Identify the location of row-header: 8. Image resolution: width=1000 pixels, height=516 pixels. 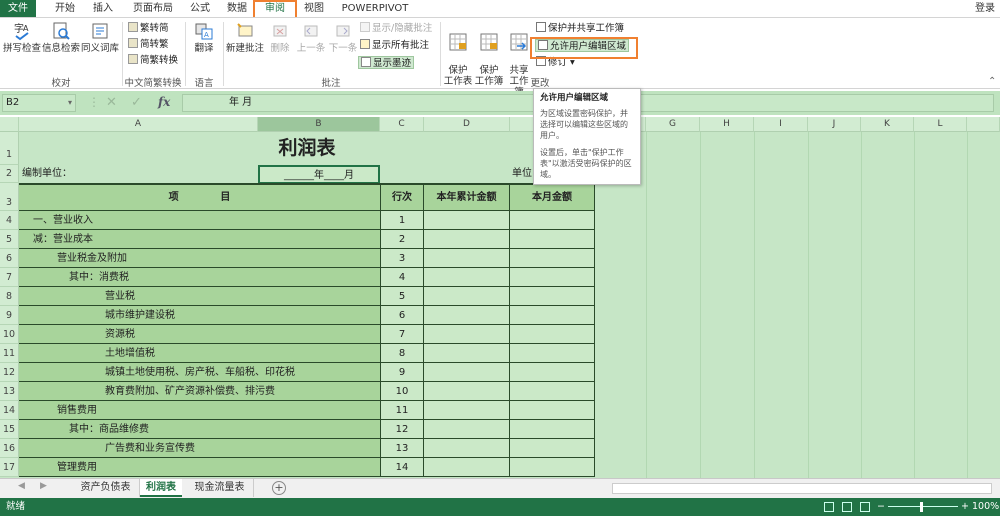
(9, 296).